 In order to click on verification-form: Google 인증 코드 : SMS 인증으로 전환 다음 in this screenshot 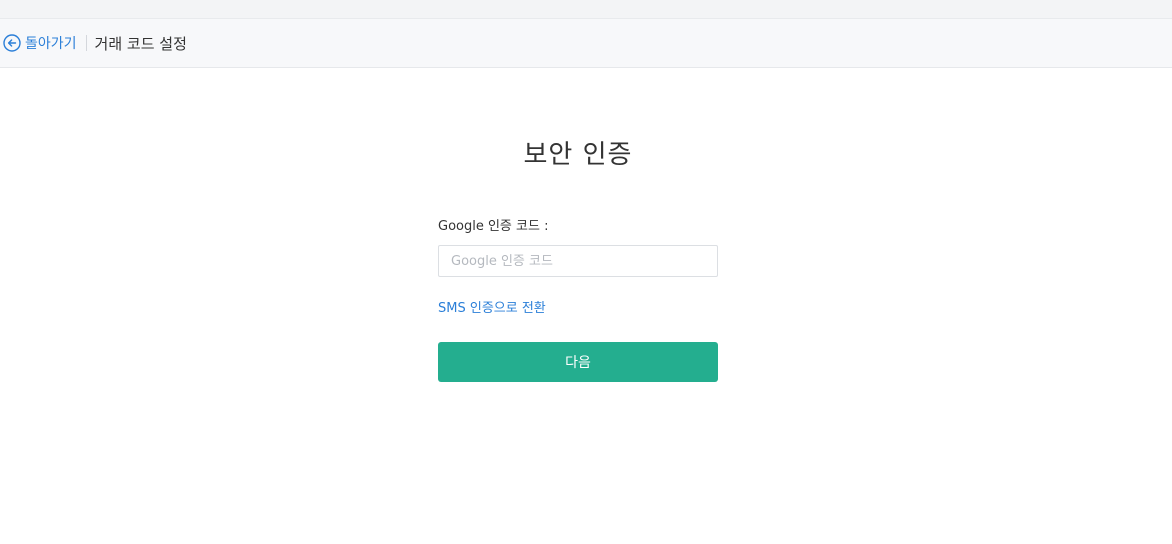, I will do `click(578, 300)`.